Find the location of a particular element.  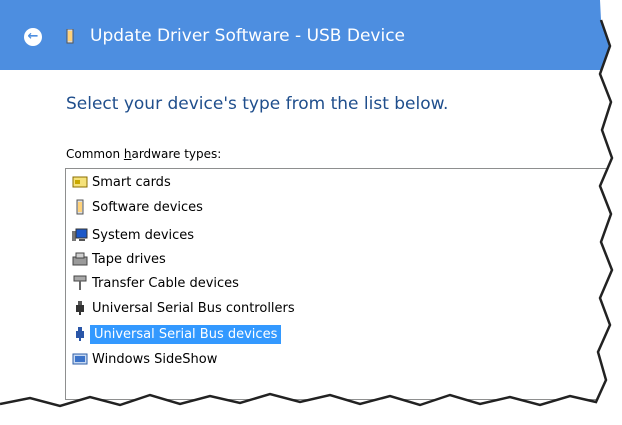

list-label: Common hardware types: is located at coordinates (143, 154).